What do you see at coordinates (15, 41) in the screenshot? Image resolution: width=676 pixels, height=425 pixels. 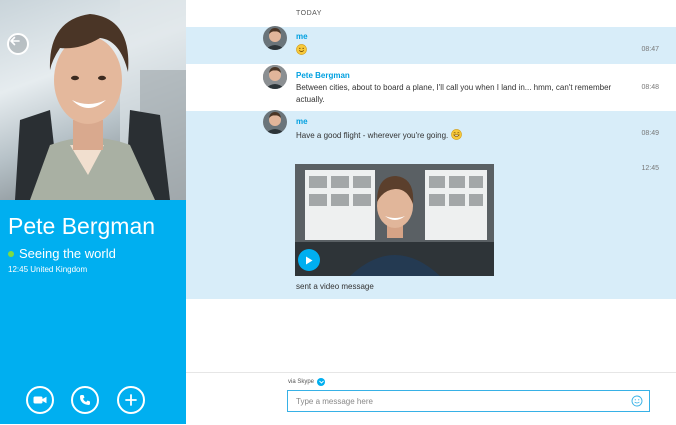 I see `back-arrow-icon` at bounding box center [15, 41].